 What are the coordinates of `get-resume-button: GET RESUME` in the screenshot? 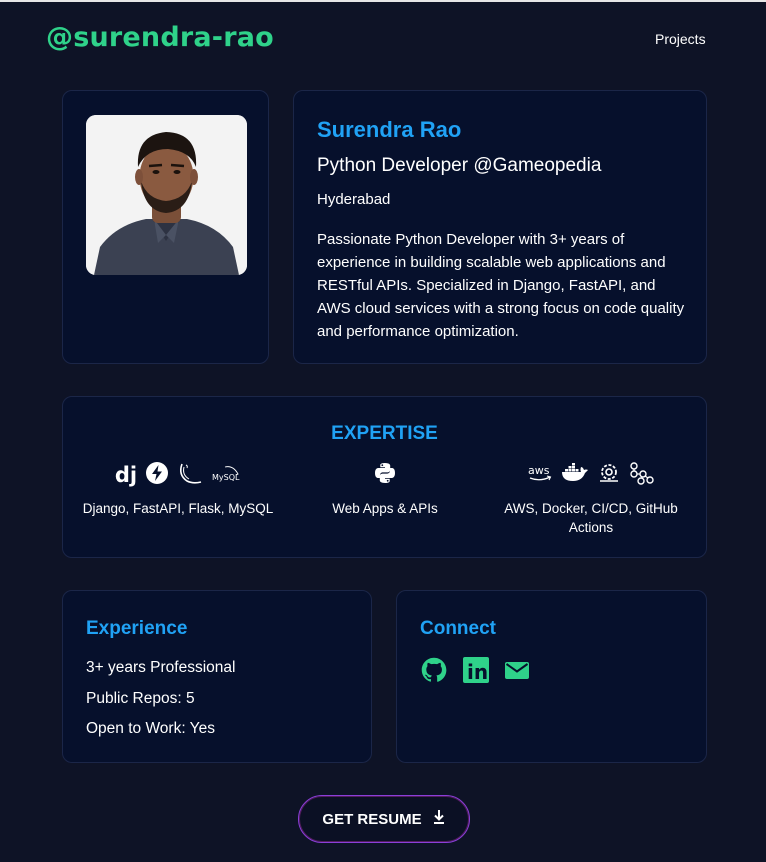 It's located at (384, 819).